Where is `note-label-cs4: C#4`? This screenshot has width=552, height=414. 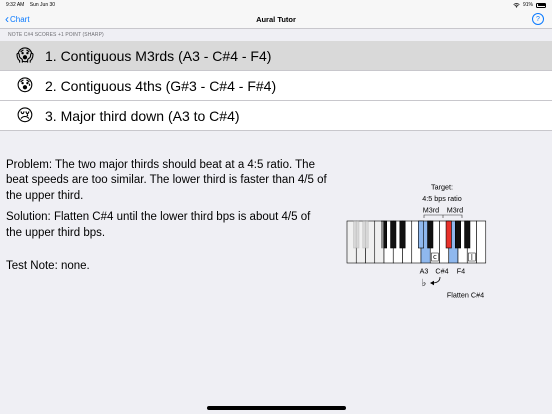
note-label-cs4: C#4 is located at coordinates (441, 271).